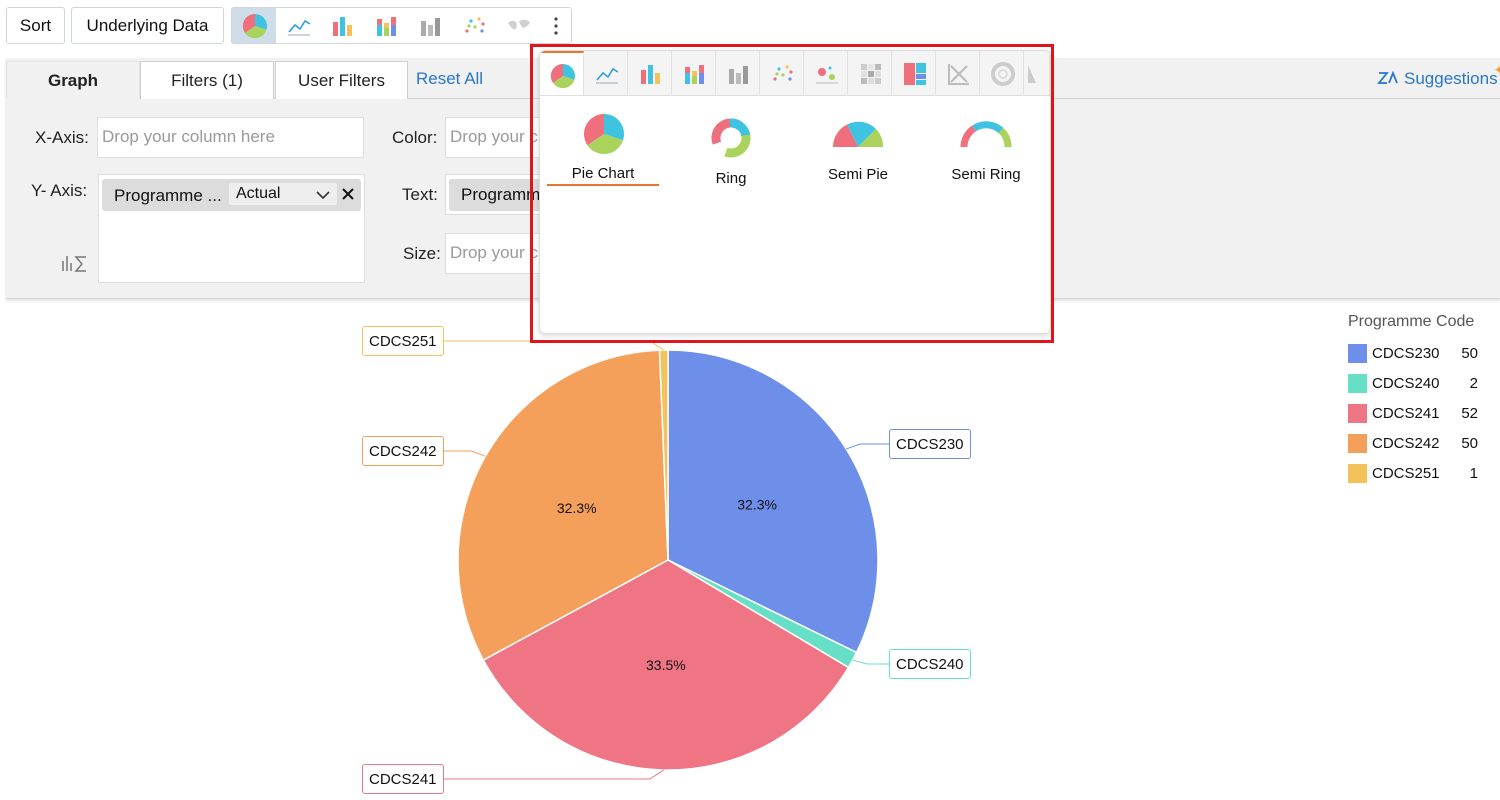  What do you see at coordinates (518, 25) in the screenshot?
I see `map-icon` at bounding box center [518, 25].